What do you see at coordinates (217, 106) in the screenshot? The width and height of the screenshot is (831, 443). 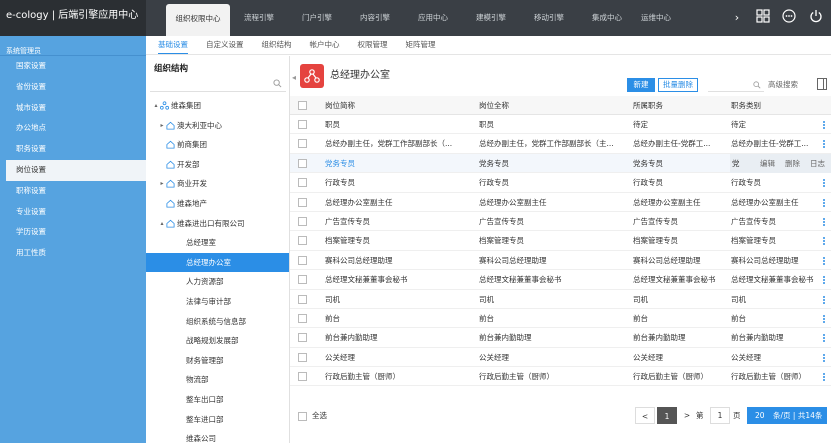 I see `tree-node: ▴ 维森集团` at bounding box center [217, 106].